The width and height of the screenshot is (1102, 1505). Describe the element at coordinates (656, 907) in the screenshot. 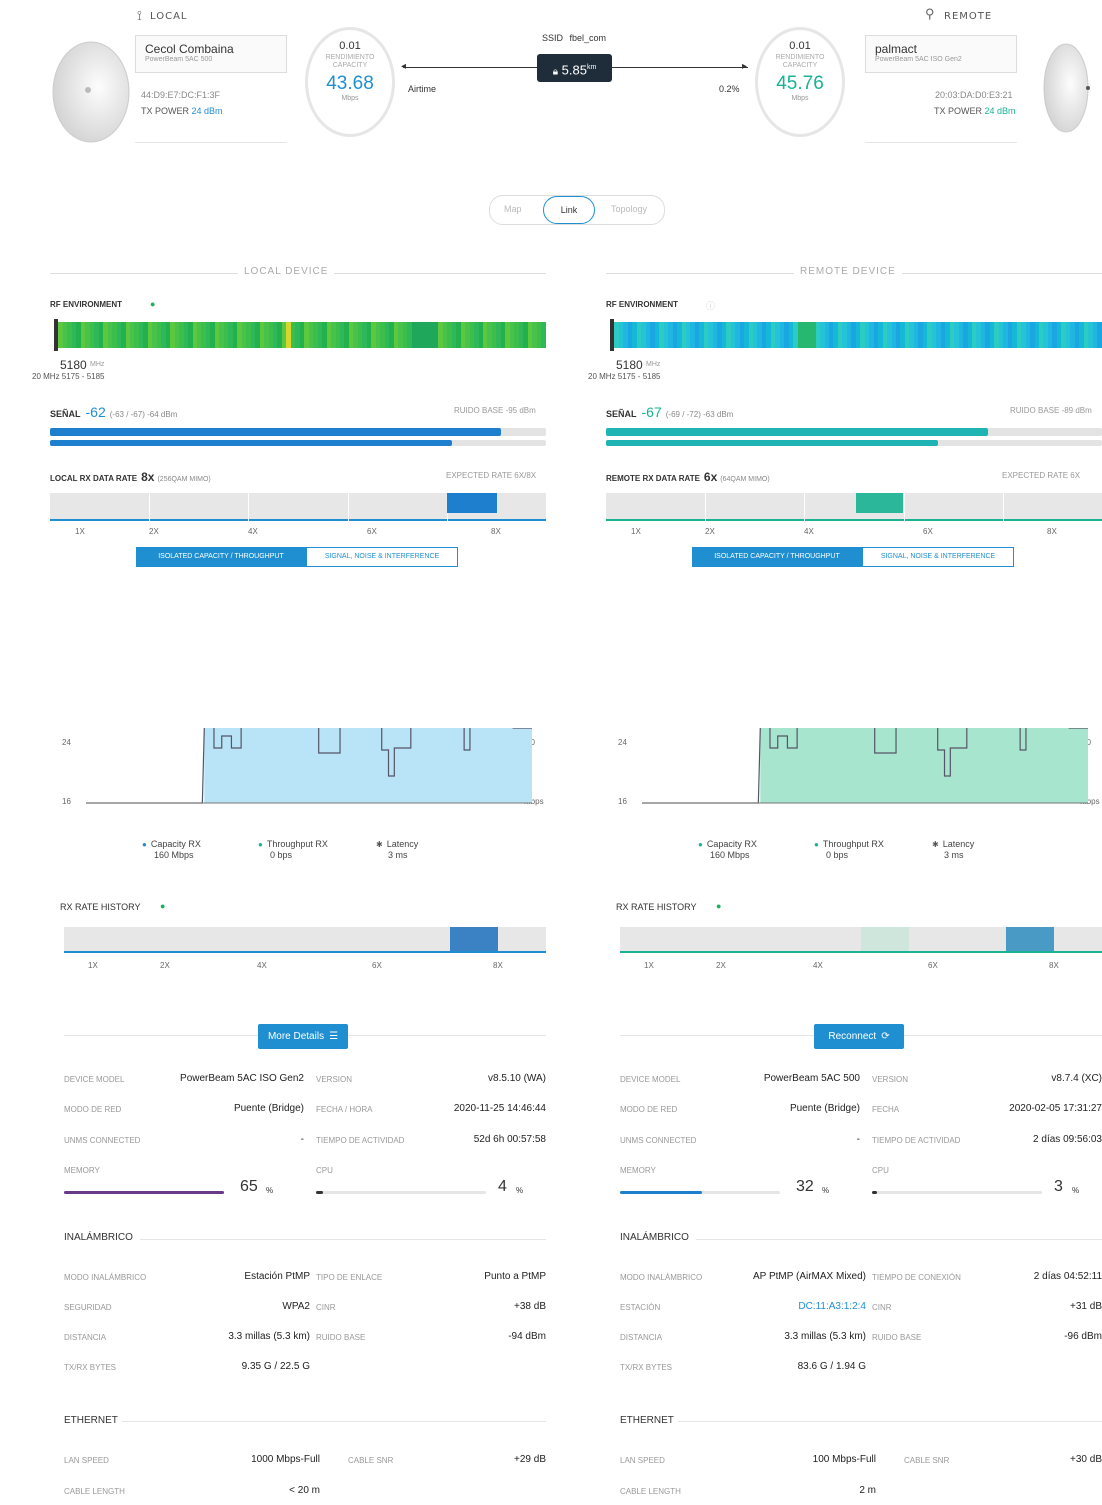

I see `rx-rate-history-label: RX RATE HISTORY` at that location.